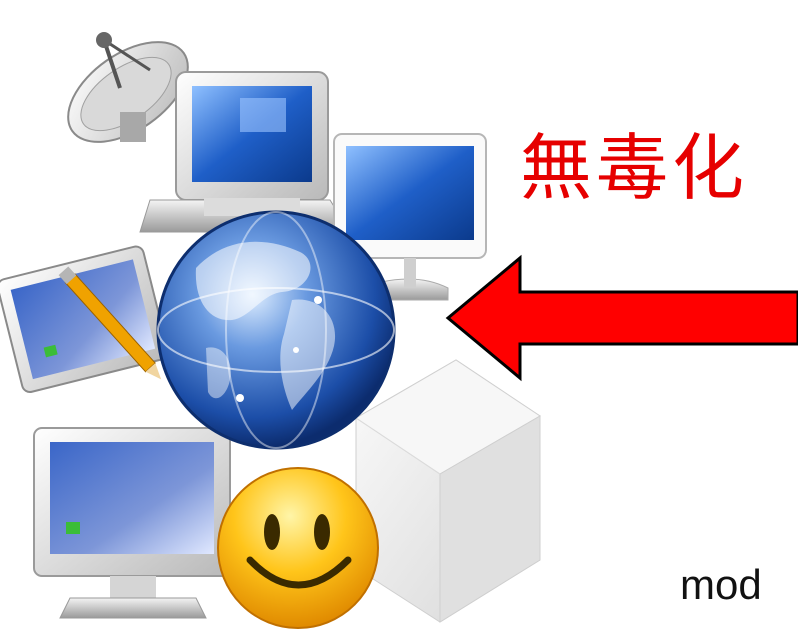 Image resolution: width=798 pixels, height=634 pixels. I want to click on globe-icon, so click(276, 330).